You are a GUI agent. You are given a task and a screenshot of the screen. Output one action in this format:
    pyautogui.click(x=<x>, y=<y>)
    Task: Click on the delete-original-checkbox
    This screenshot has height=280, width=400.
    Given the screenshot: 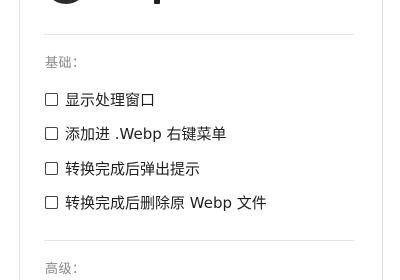 What is the action you would take?
    pyautogui.click(x=51, y=202)
    